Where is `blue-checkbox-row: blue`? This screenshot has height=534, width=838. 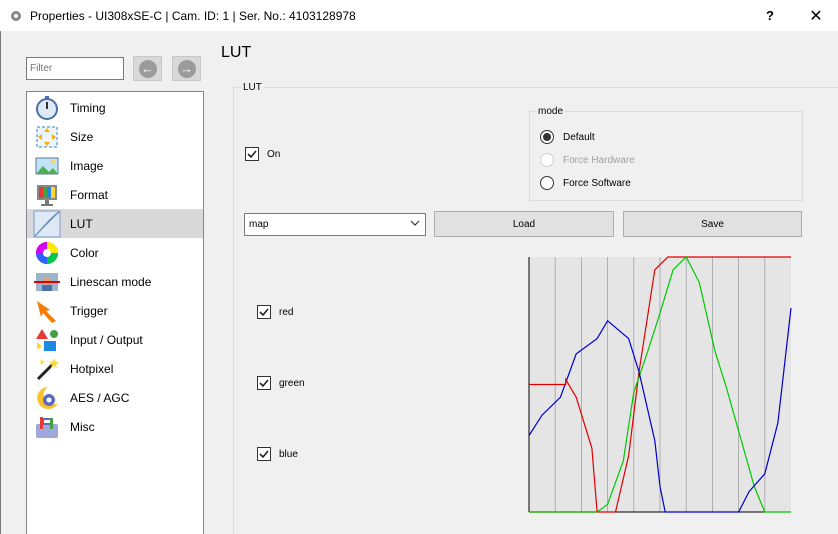 blue-checkbox-row: blue is located at coordinates (277, 454).